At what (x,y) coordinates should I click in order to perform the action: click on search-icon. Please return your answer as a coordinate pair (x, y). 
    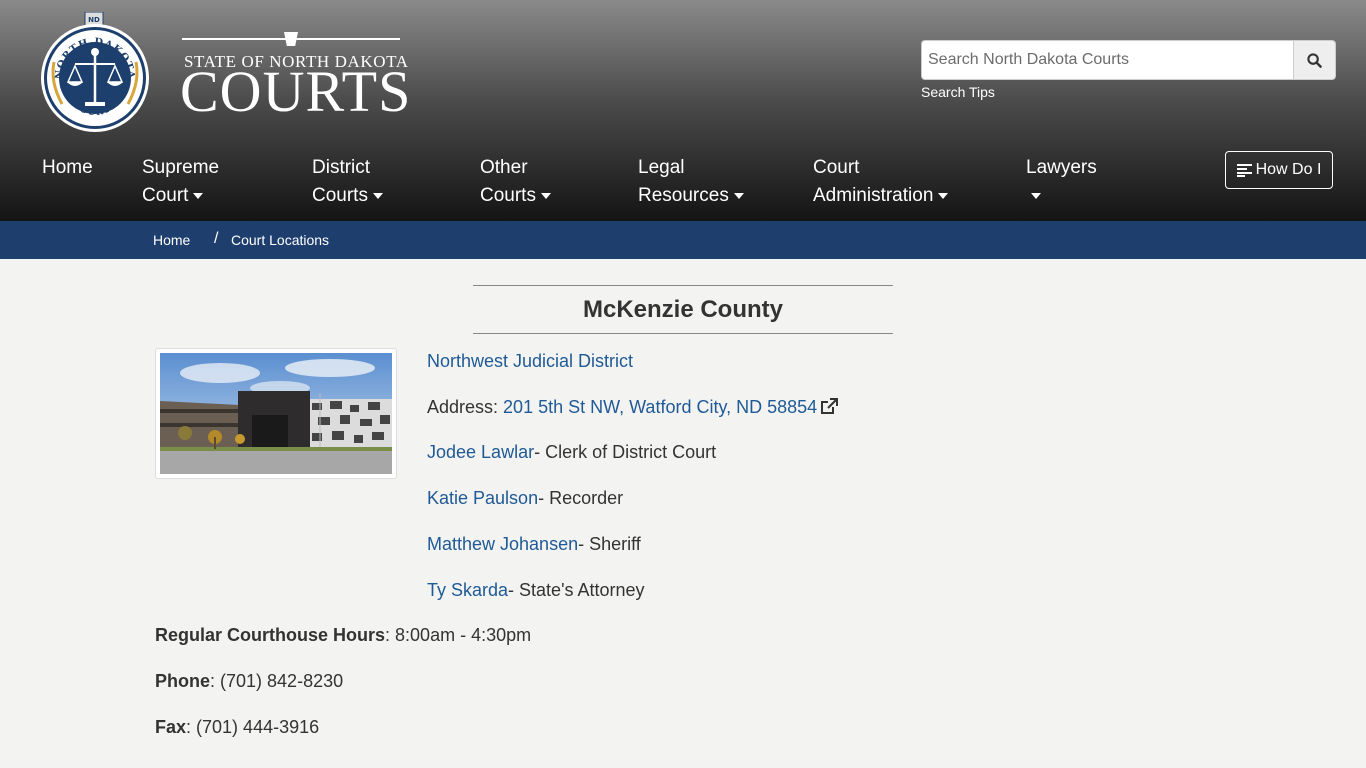
    Looking at the image, I should click on (1314, 60).